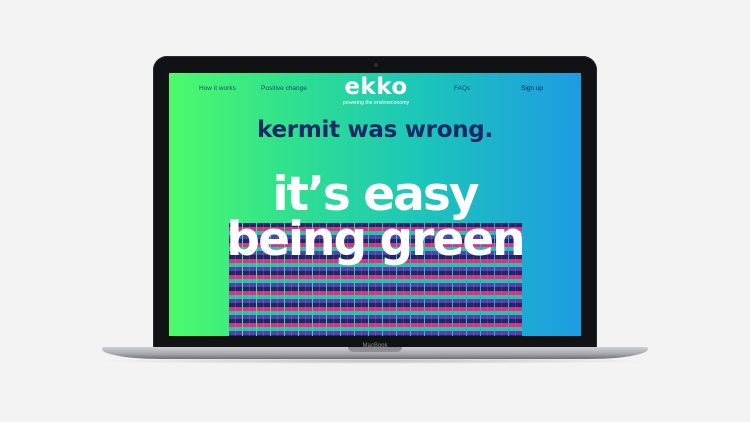 The image size is (750, 422). What do you see at coordinates (284, 88) in the screenshot?
I see `nav-positive-change: Positive change` at bounding box center [284, 88].